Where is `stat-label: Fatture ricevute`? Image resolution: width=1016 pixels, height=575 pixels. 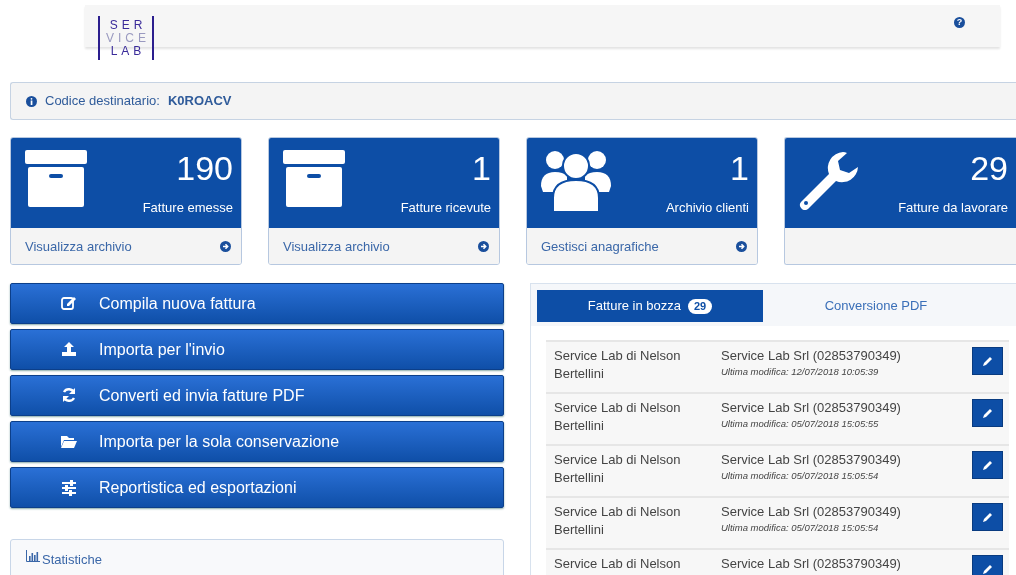
stat-label: Fatture ricevute is located at coordinates (445, 208).